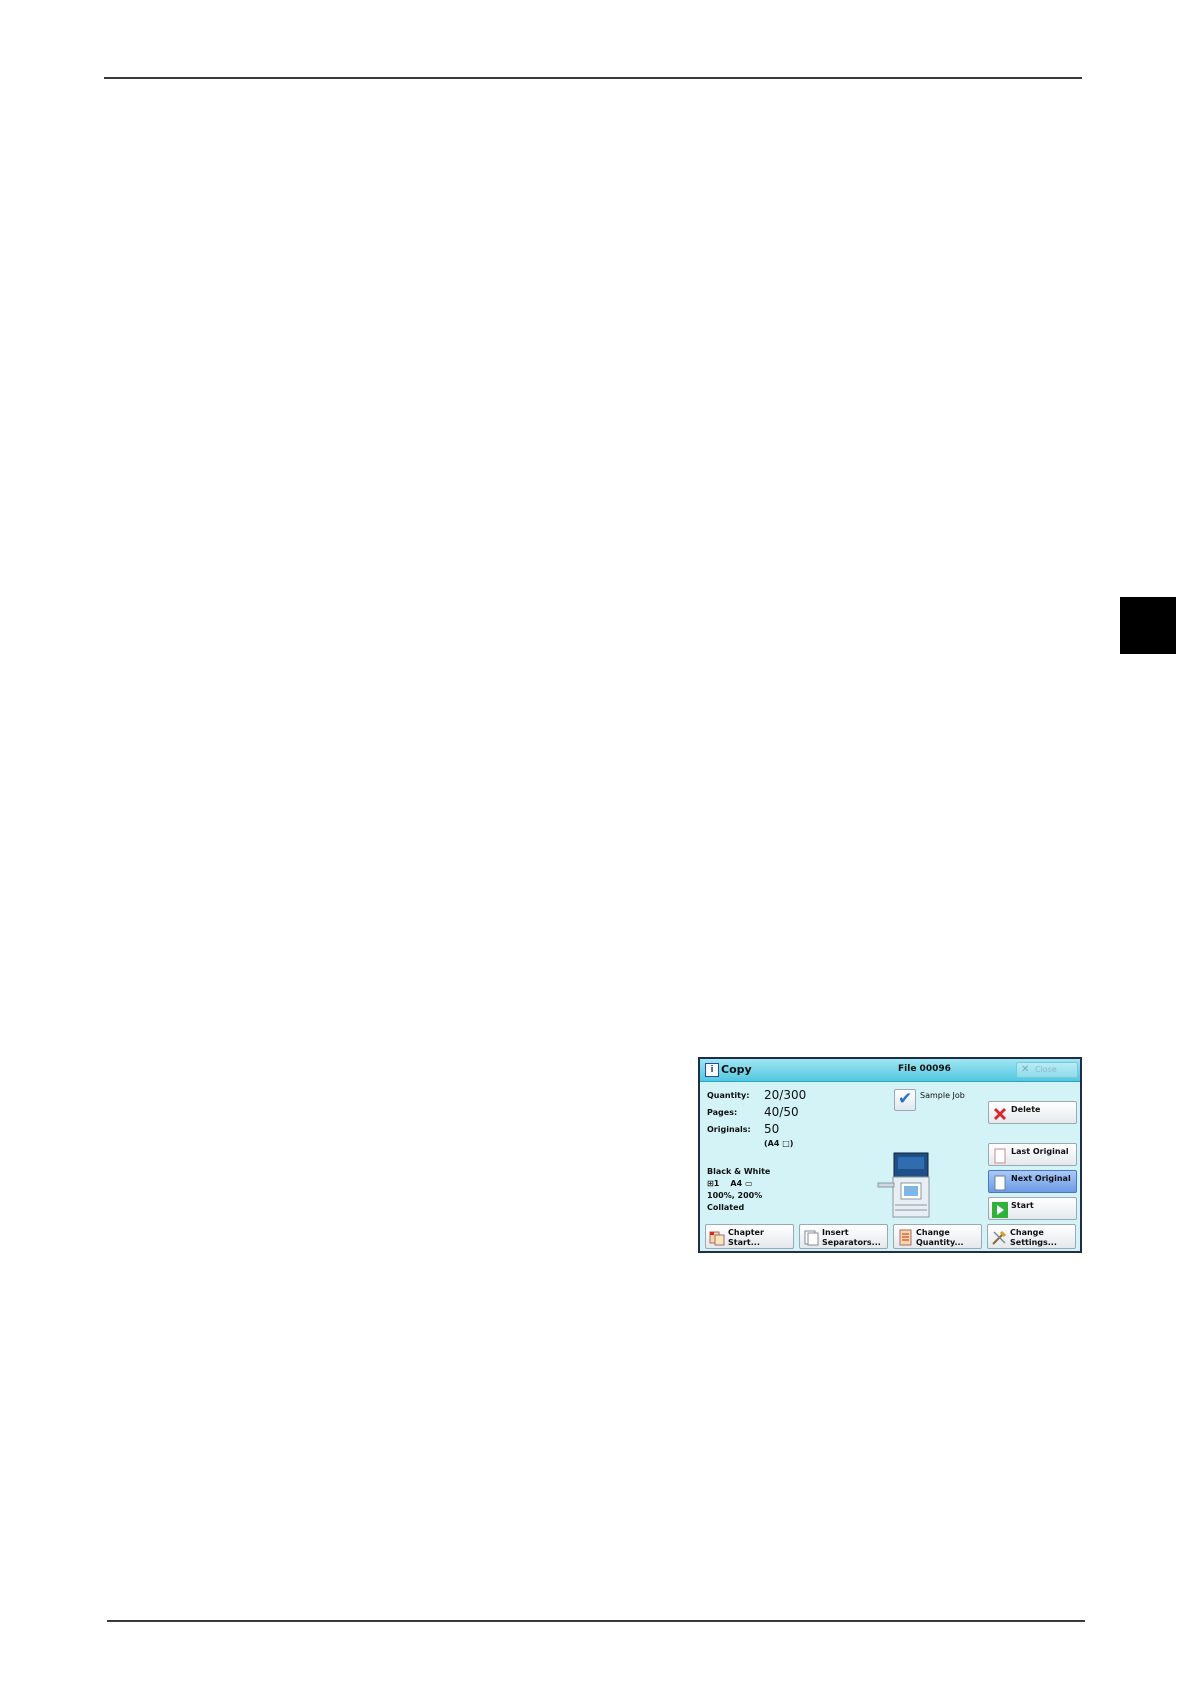 This screenshot has height=1684, width=1190. Describe the element at coordinates (1026, 1109) in the screenshot. I see `delete-label: Delete` at that location.